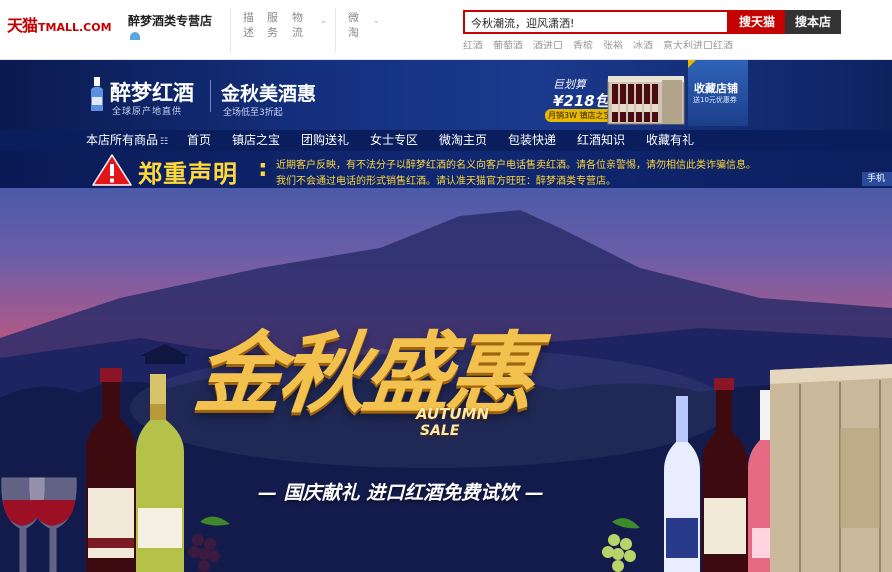  I want to click on logo-text-en: TMALL.COM, so click(75, 27).